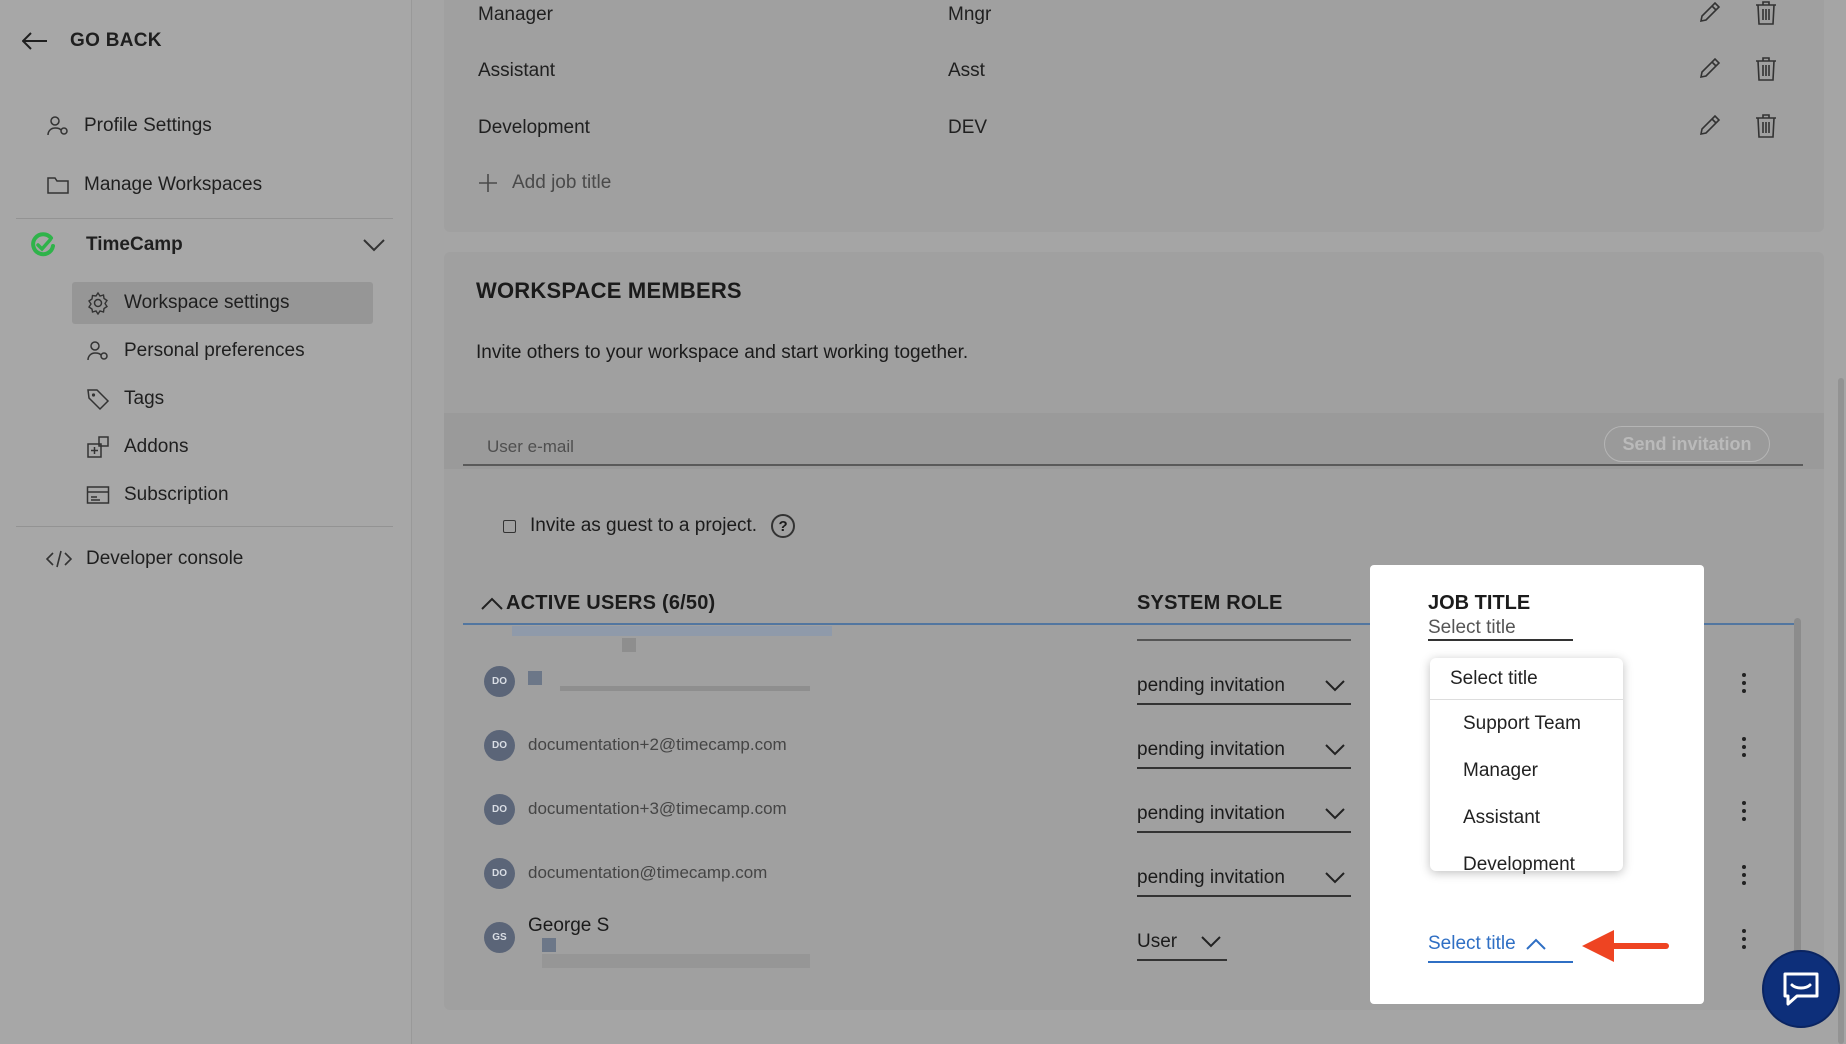  I want to click on blurred-name, so click(672, 631).